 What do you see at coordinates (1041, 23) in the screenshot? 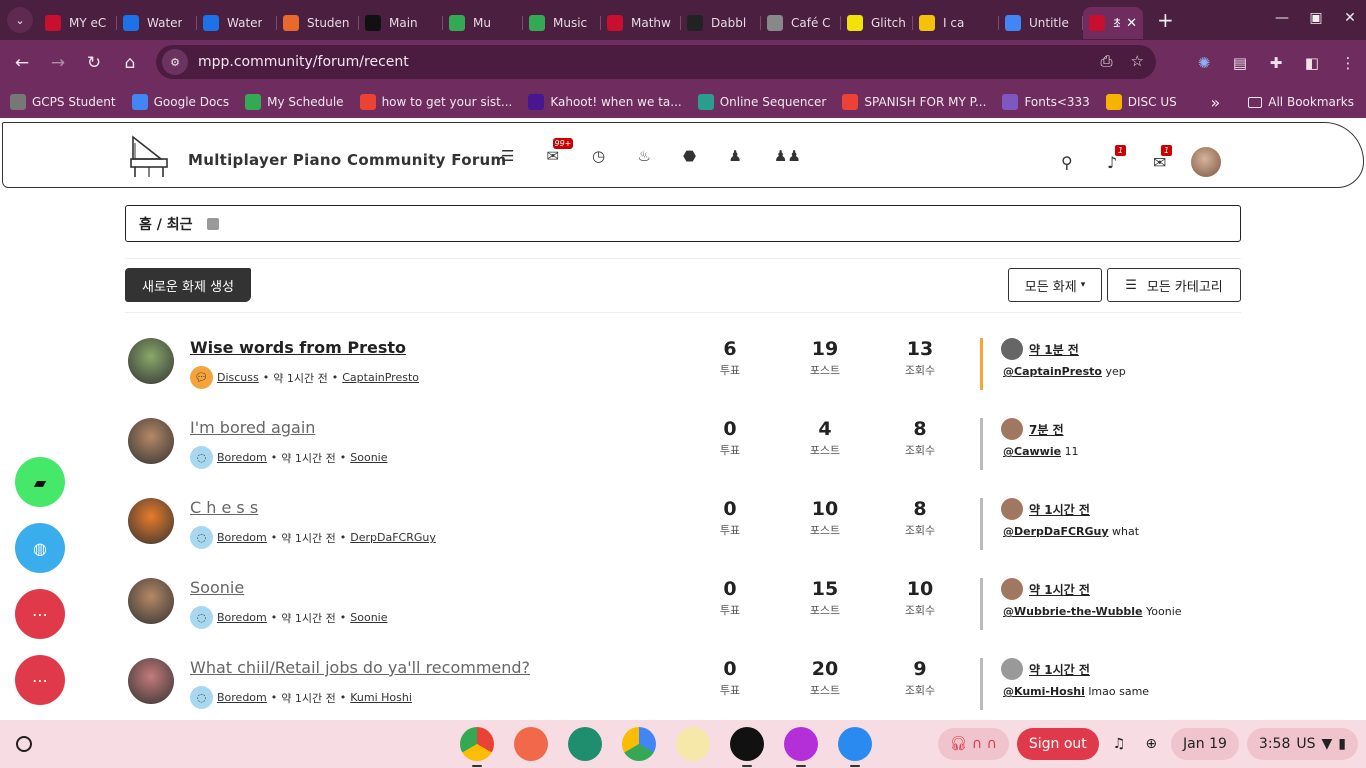
I see `browser-tab: Untitle` at bounding box center [1041, 23].